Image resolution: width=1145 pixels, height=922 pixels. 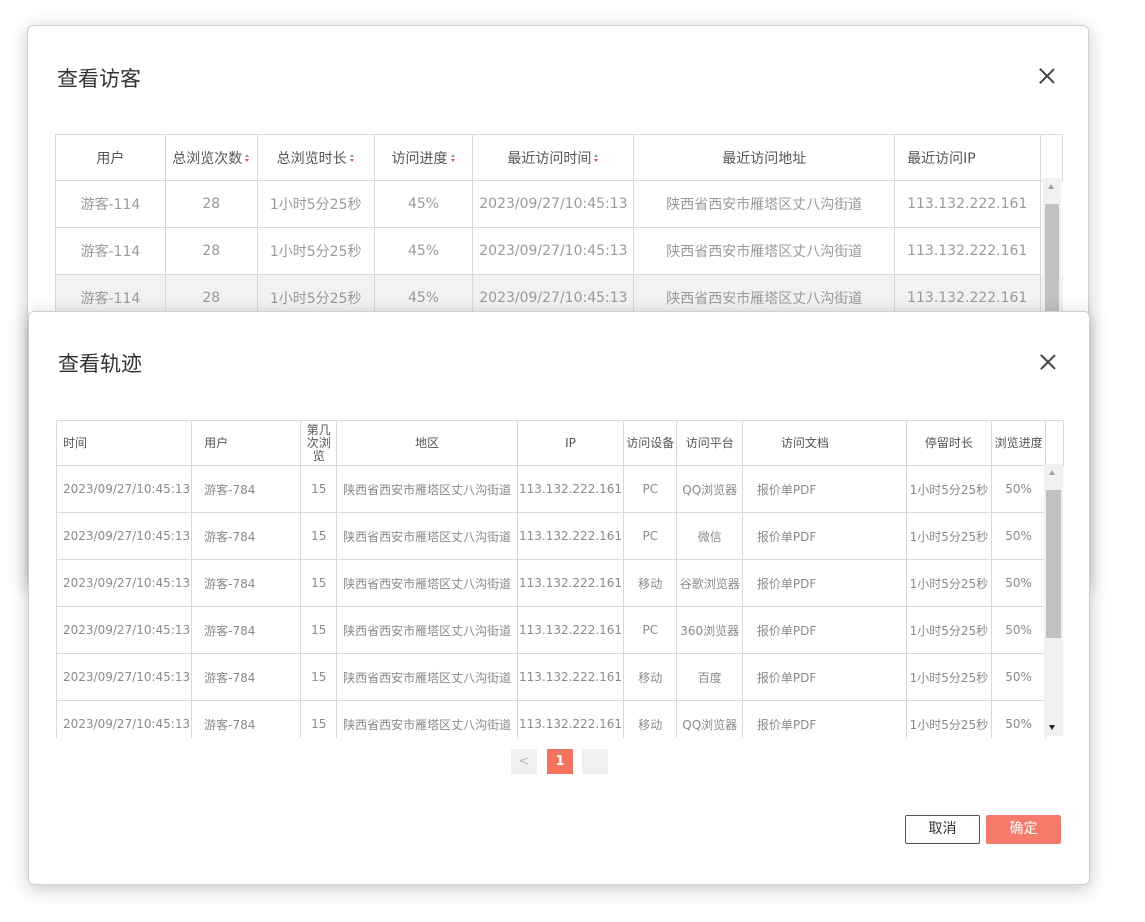 I want to click on cell-platform: 百度, so click(x=709, y=677).